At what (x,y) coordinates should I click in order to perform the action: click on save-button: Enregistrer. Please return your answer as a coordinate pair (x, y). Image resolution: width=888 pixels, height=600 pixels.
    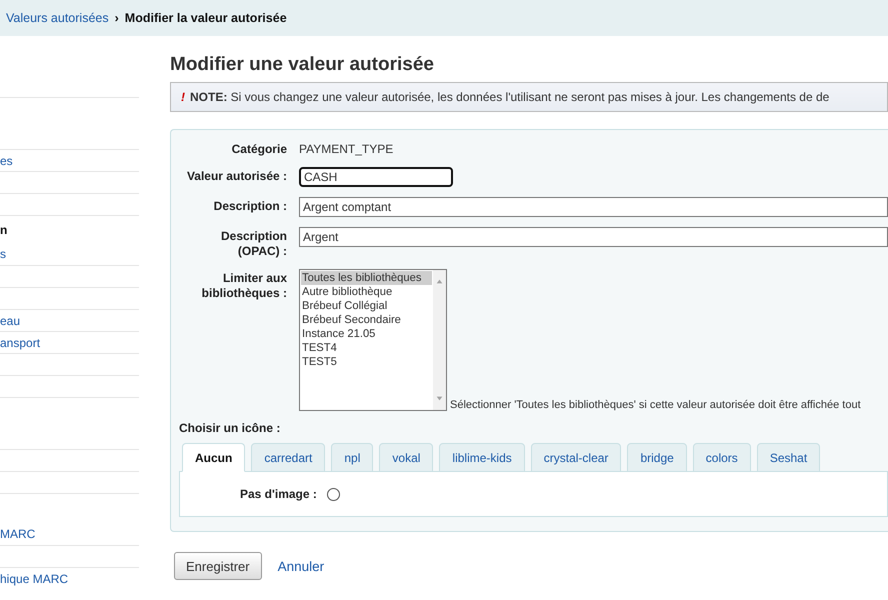
    Looking at the image, I should click on (218, 566).